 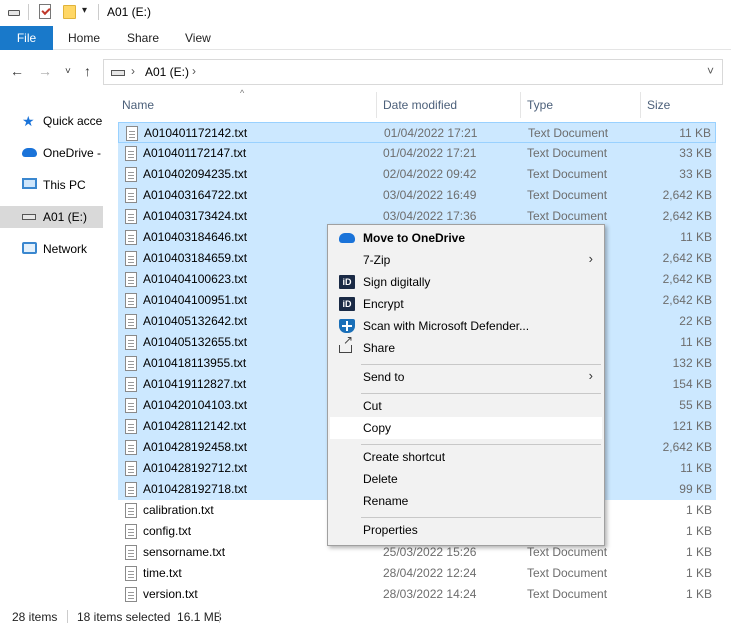 What do you see at coordinates (692, 384) in the screenshot?
I see `file-size: 154 KB` at bounding box center [692, 384].